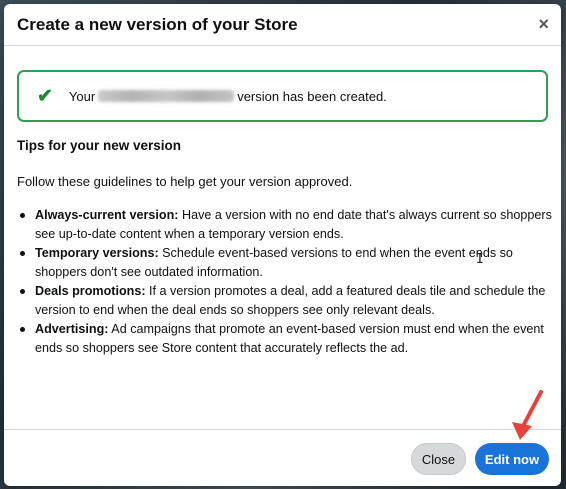 This screenshot has height=489, width=566. I want to click on tip-term: Temporary versions:, so click(97, 253).